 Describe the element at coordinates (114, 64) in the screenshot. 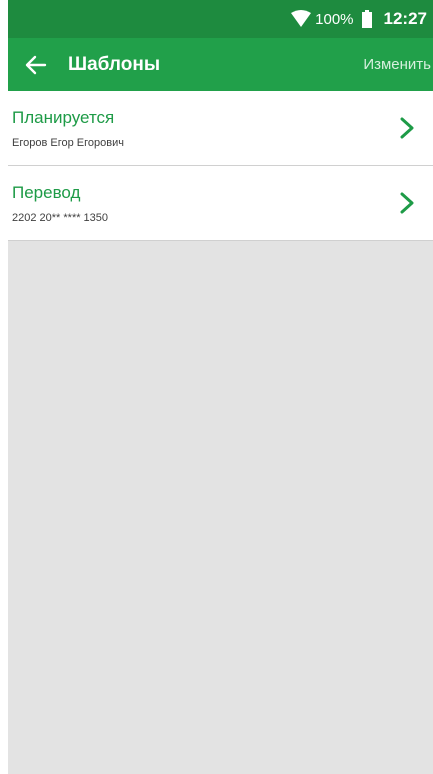

I see `page-title: Шаблоны` at that location.